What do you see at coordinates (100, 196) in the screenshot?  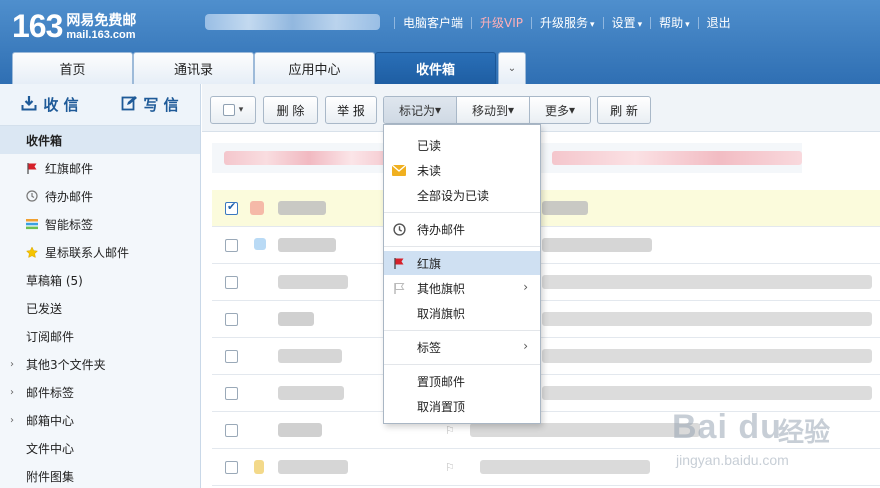 I see `sidebar-item-todo: 待办邮件` at bounding box center [100, 196].